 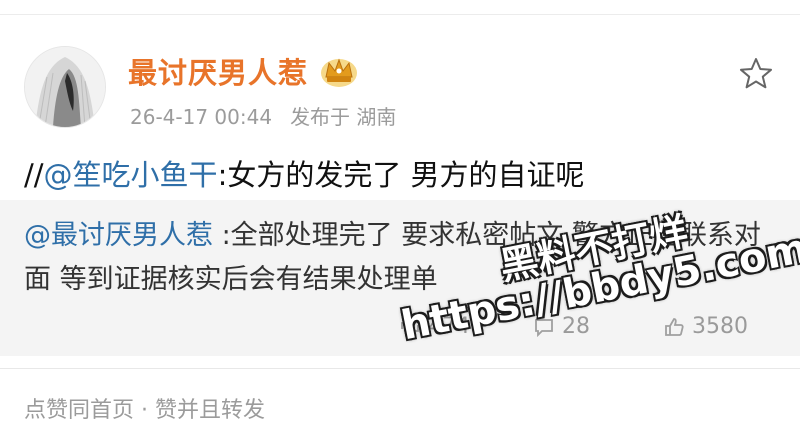 I want to click on post-text: //@笙吃小鱼干:女方的发完了 男方的自证呢, so click(x=304, y=173).